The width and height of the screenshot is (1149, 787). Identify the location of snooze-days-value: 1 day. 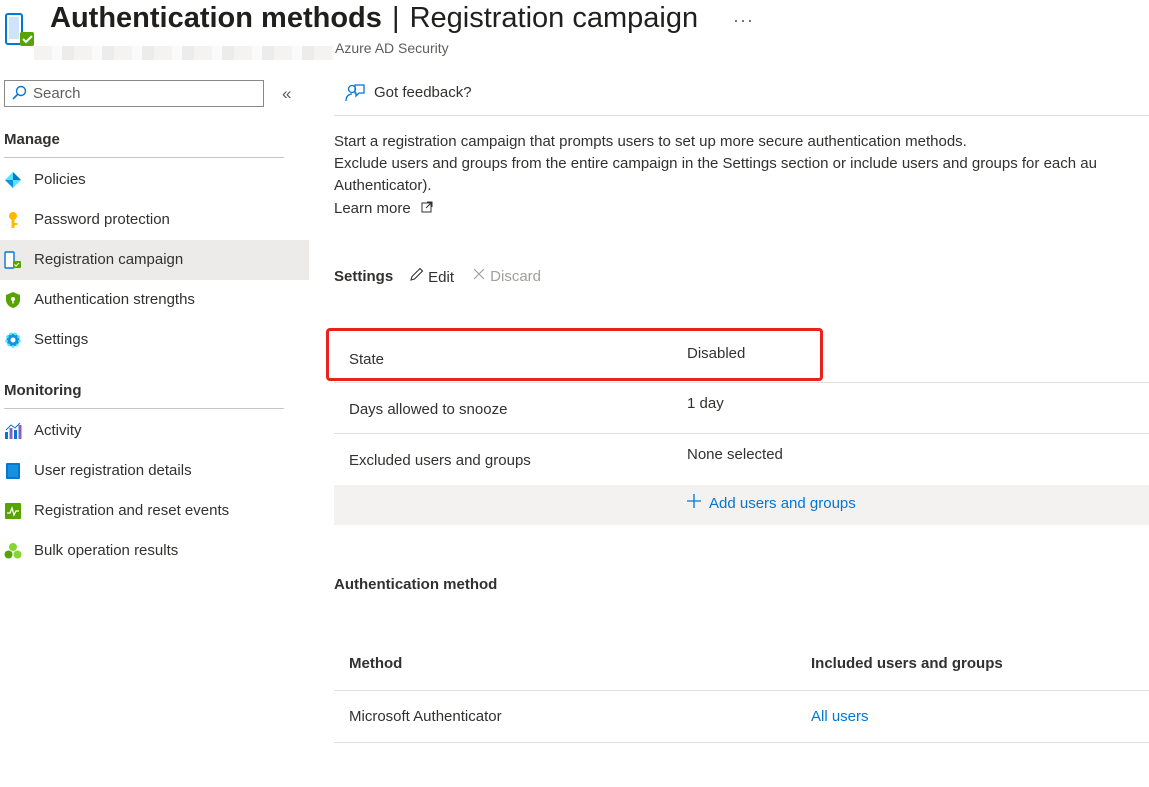
(705, 403).